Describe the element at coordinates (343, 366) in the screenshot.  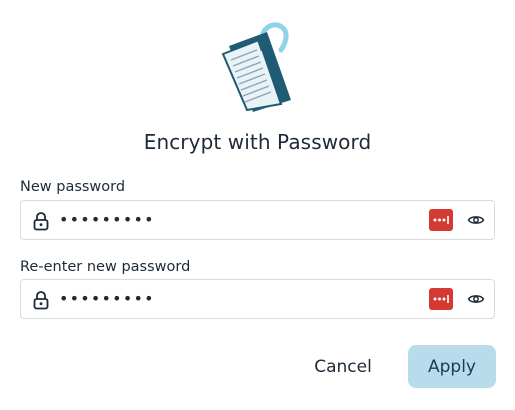
I see `cancel-button: Cancel` at that location.